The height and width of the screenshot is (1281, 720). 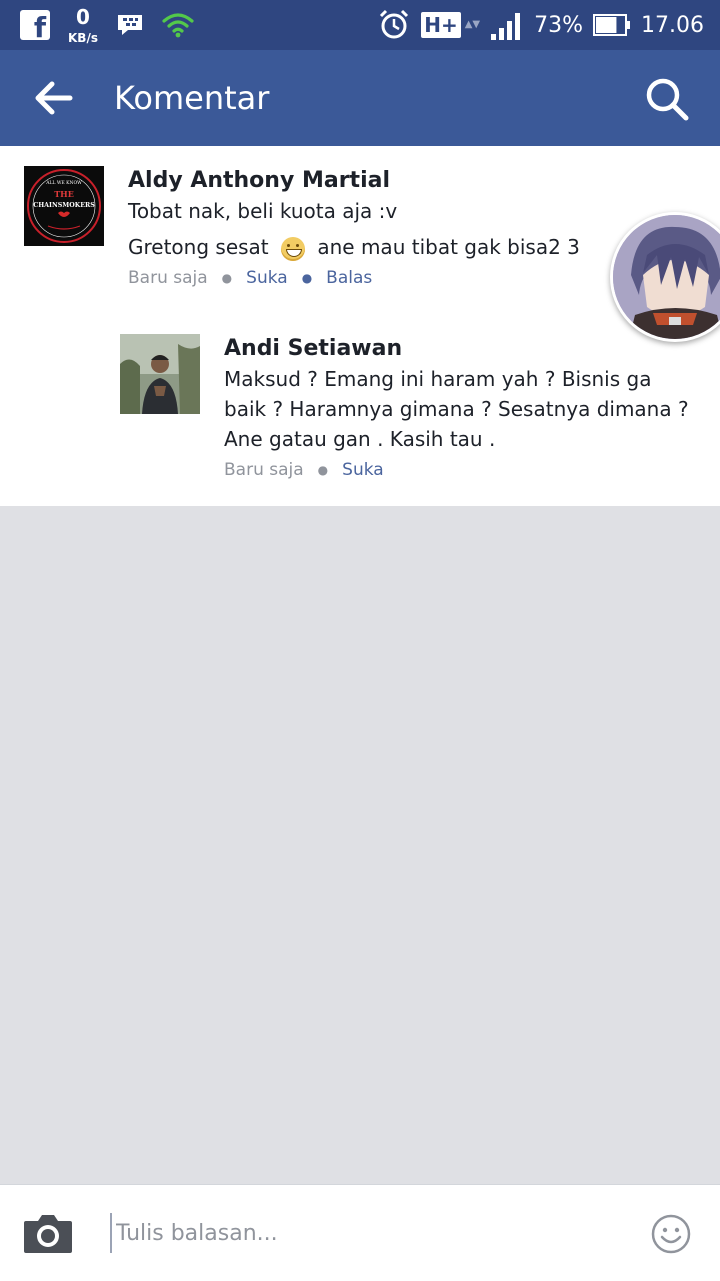 I want to click on wifi-icon, so click(x=178, y=25).